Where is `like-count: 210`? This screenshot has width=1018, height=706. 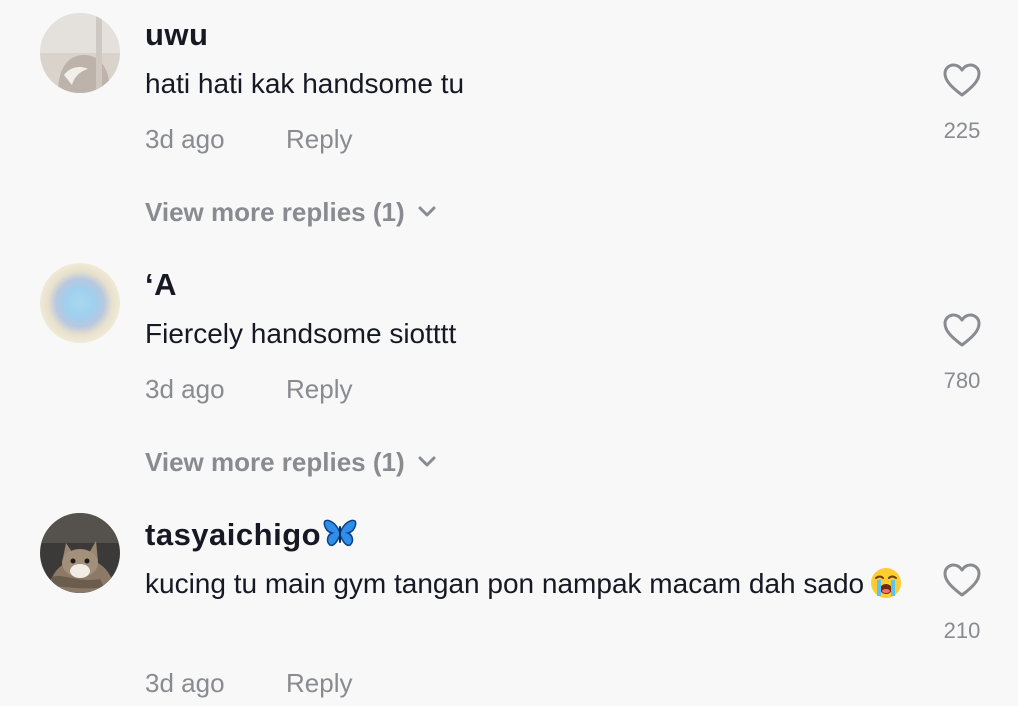 like-count: 210 is located at coordinates (962, 630).